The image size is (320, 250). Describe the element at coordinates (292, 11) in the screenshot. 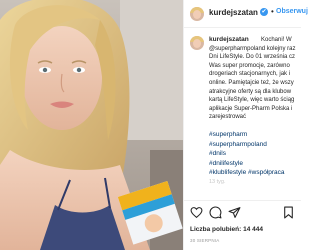

I see `follow-button: Obserwuj` at that location.